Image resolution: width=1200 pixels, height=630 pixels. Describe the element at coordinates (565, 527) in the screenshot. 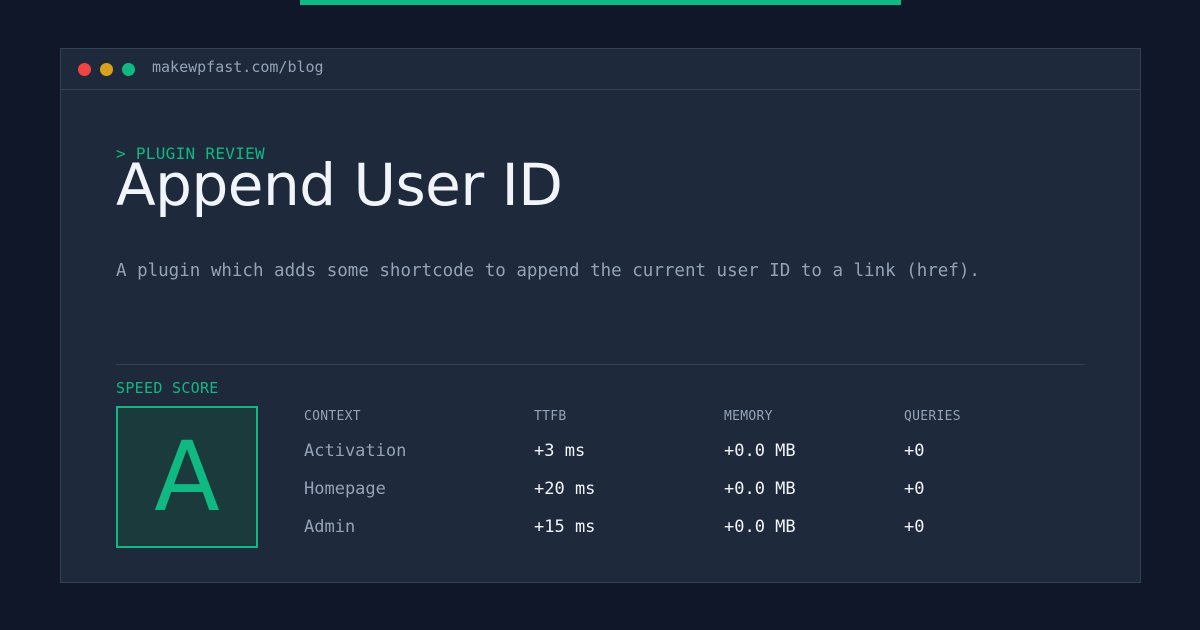

I see `ttfb-cell: +15 ms` at that location.